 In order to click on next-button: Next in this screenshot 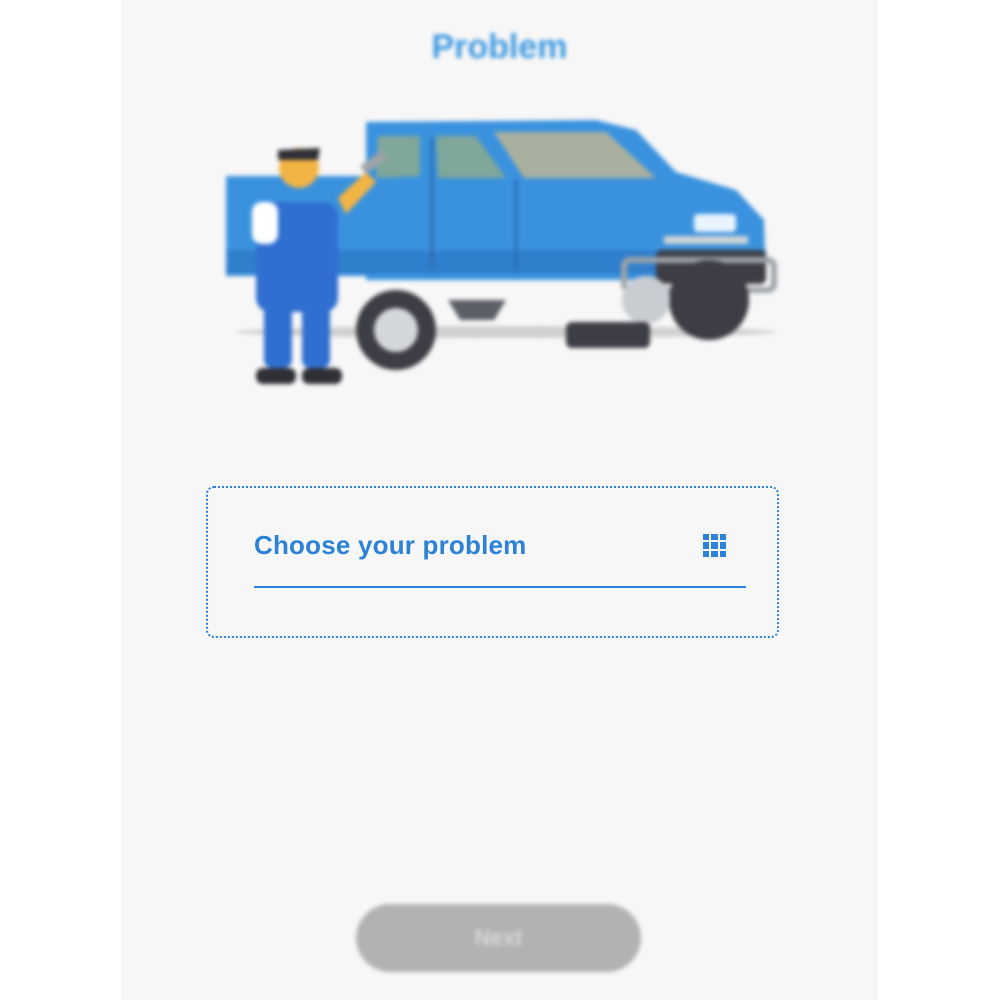, I will do `click(498, 938)`.